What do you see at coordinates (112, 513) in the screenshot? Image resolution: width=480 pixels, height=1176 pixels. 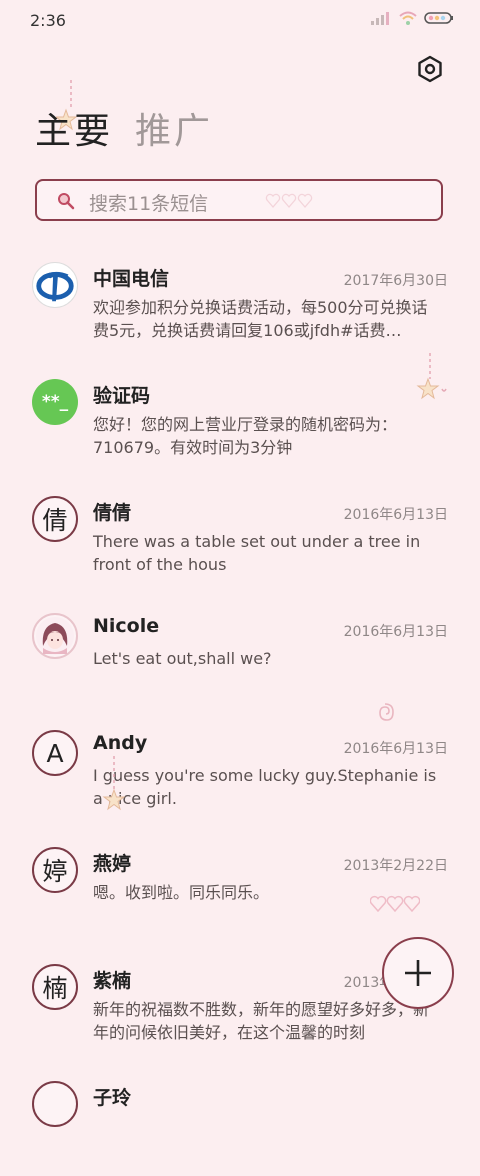 I see `contact-name: 倩倩` at bounding box center [112, 513].